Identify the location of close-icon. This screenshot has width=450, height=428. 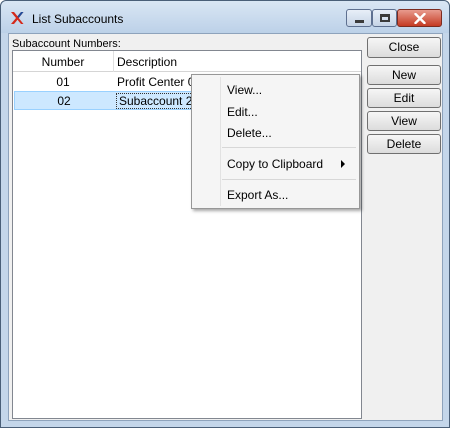
(419, 18).